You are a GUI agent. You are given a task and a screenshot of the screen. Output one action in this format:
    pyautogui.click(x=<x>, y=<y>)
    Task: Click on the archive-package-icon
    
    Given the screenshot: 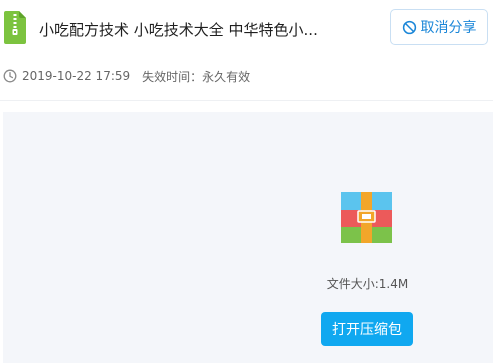 What is the action you would take?
    pyautogui.click(x=366, y=217)
    